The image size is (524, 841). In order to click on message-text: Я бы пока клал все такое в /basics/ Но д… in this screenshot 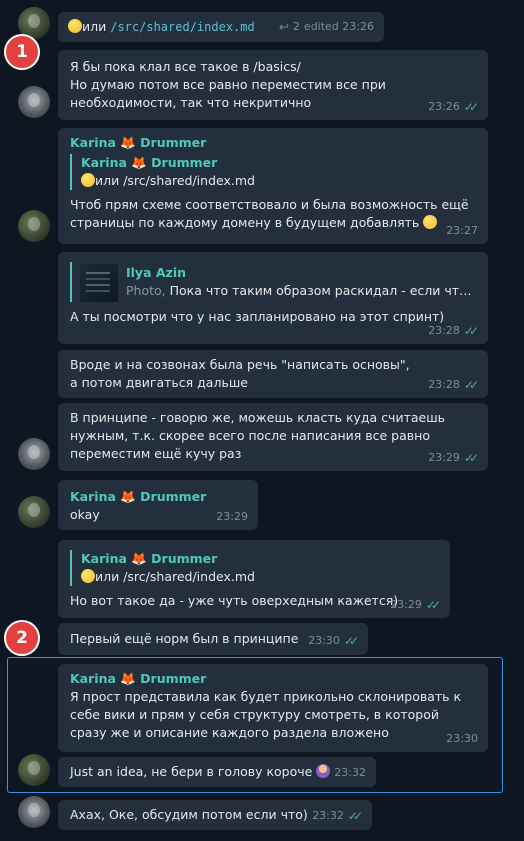, I will do `click(228, 84)`.